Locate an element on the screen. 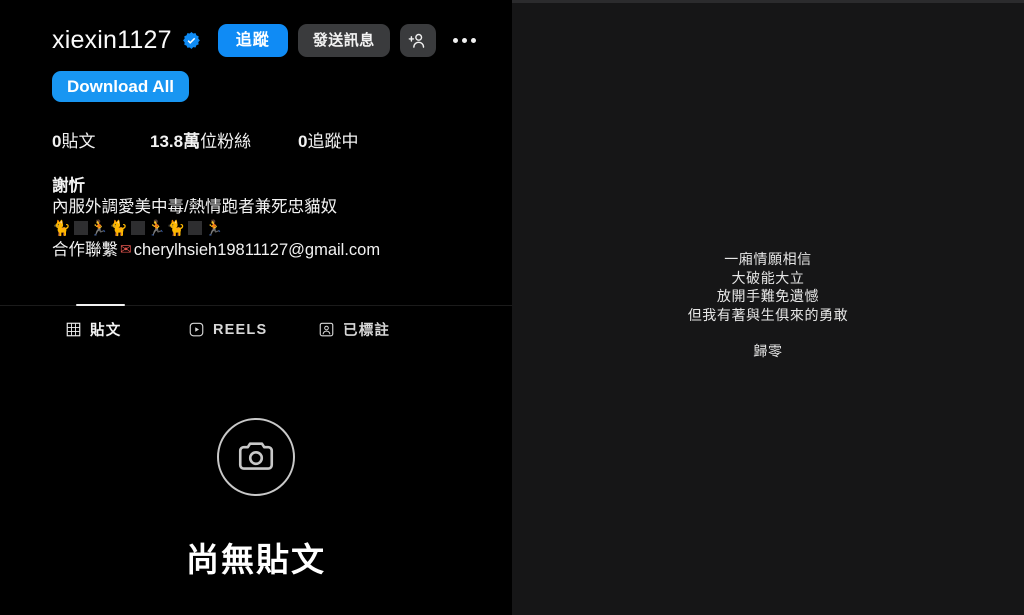  quote-text-block: 一廂情願相信 大破能大立 放開手難免遺憾 但我有著與生俱來的勇敢 歸零 is located at coordinates (768, 306).